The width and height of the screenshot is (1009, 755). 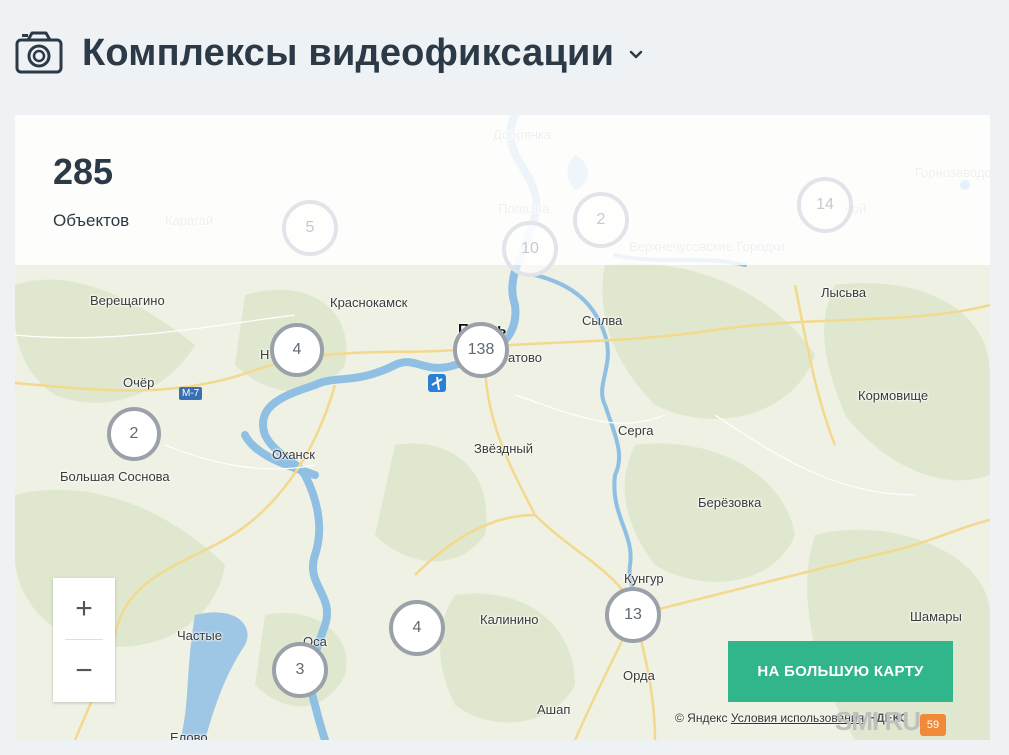 I want to click on zoom-in-button: +, so click(x=84, y=609).